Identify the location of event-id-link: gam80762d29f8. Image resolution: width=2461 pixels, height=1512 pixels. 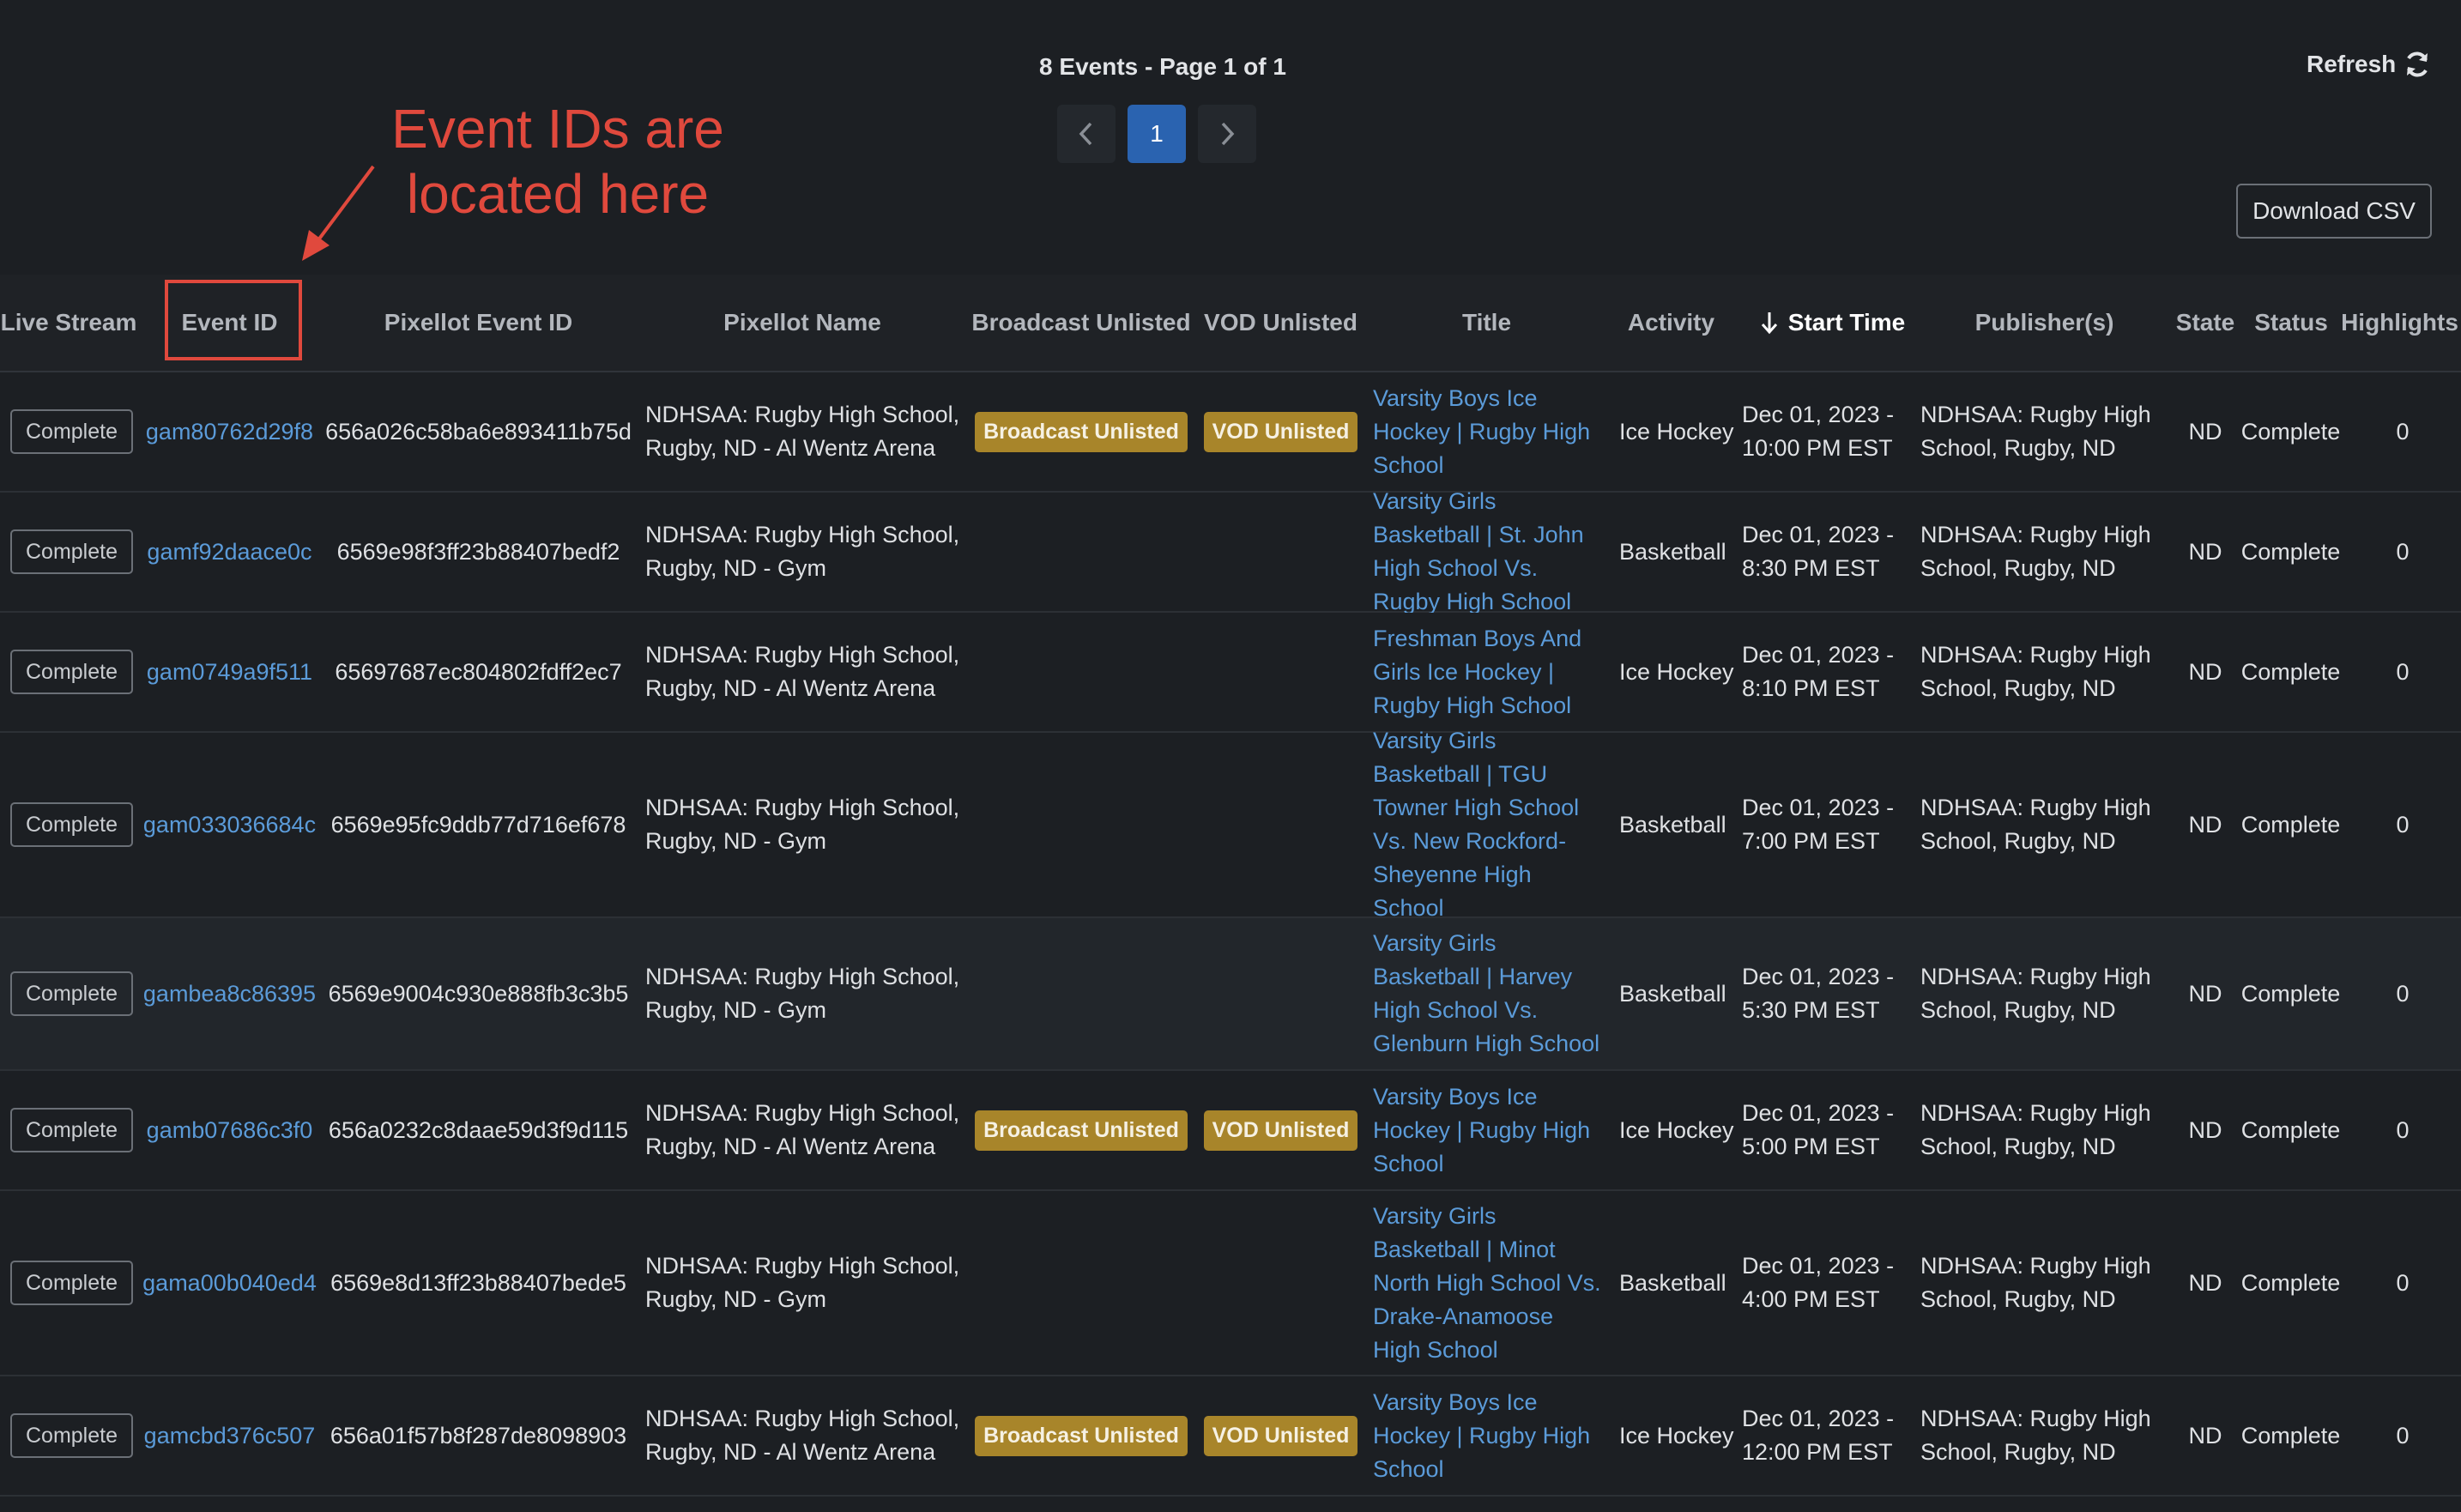
(230, 432).